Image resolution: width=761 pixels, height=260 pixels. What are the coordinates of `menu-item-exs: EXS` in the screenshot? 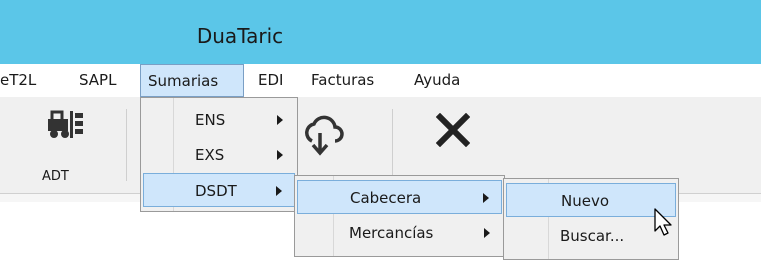 It's located at (219, 155).